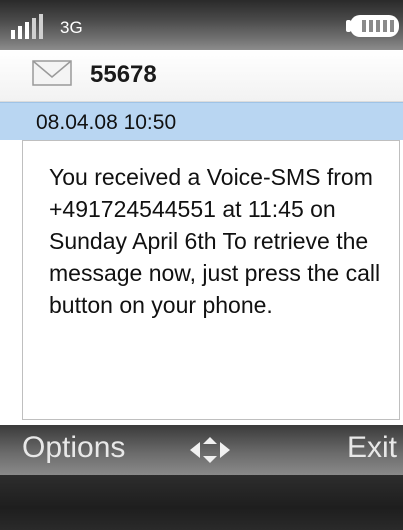 The image size is (403, 530). I want to click on signal-strength-icon, so click(27, 26).